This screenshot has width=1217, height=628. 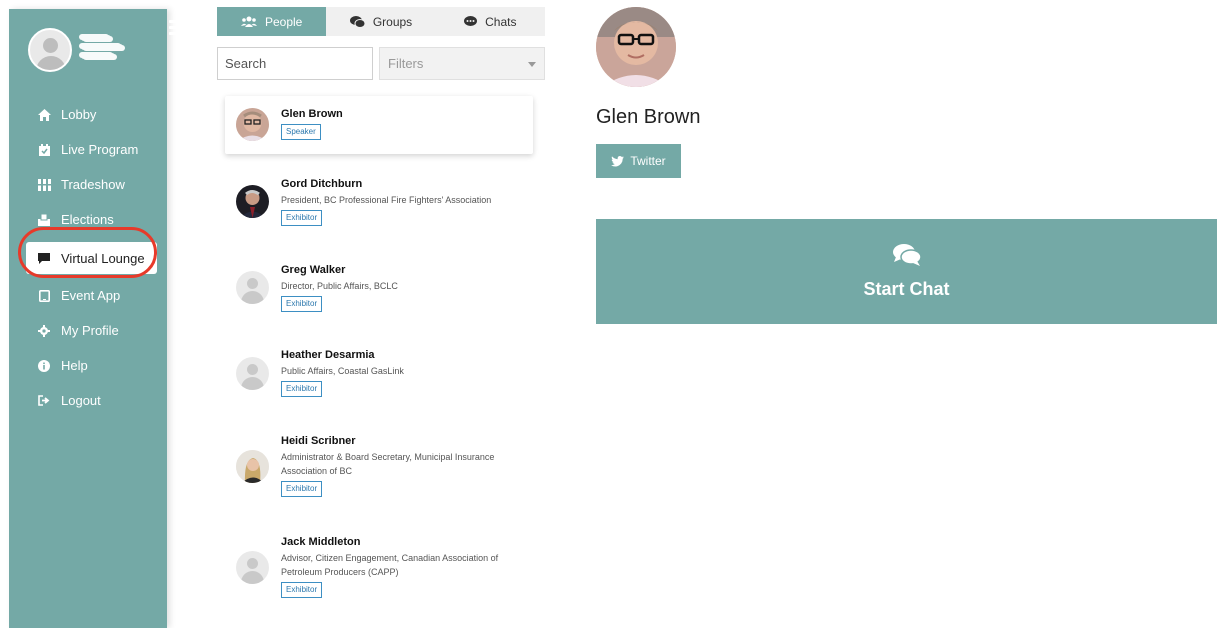 I want to click on person-name: Gord Ditchburn, so click(x=322, y=184).